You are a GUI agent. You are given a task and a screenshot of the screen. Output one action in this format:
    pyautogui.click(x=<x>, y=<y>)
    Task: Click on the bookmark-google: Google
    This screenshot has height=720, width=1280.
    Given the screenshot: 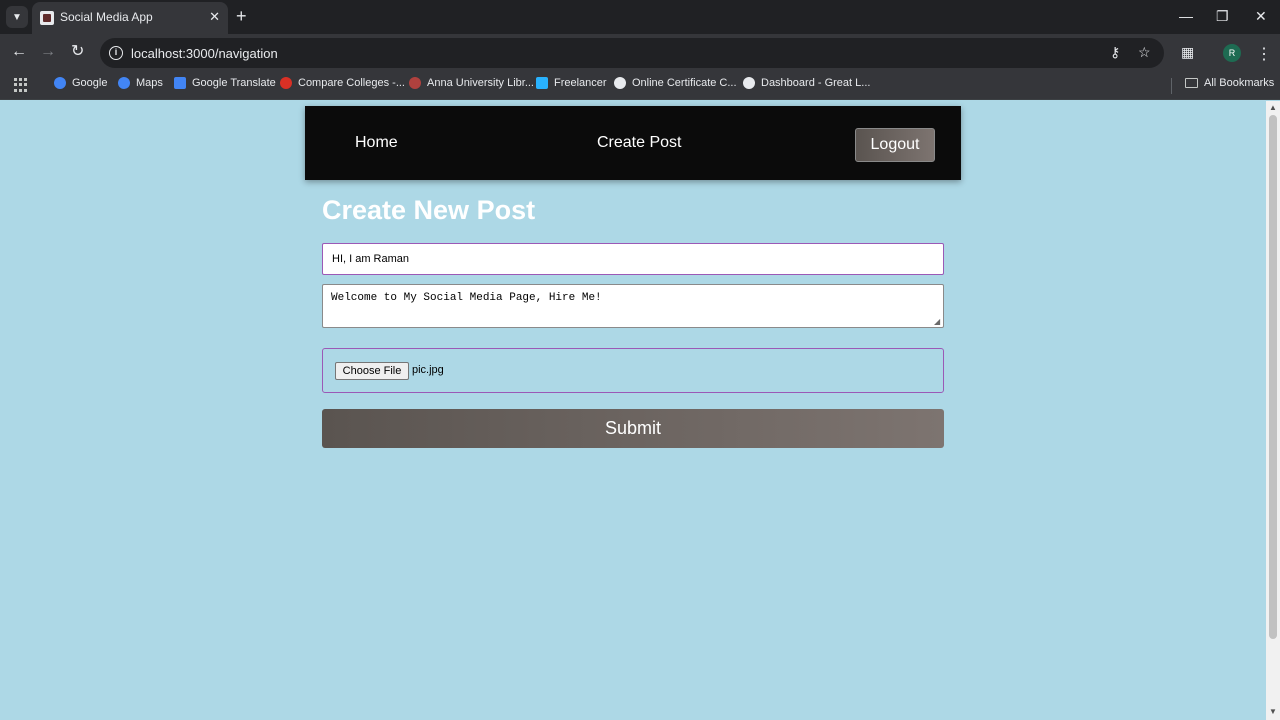 What is the action you would take?
    pyautogui.click(x=80, y=83)
    